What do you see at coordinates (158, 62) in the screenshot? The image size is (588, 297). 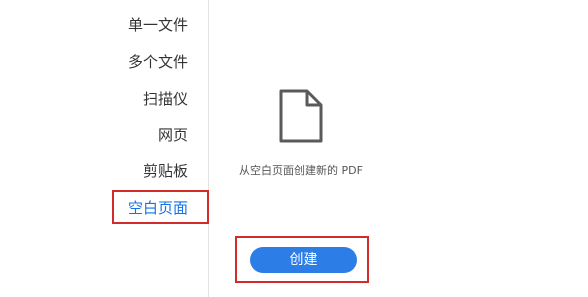 I see `sidebar-item-multiple-files: 多个文件` at bounding box center [158, 62].